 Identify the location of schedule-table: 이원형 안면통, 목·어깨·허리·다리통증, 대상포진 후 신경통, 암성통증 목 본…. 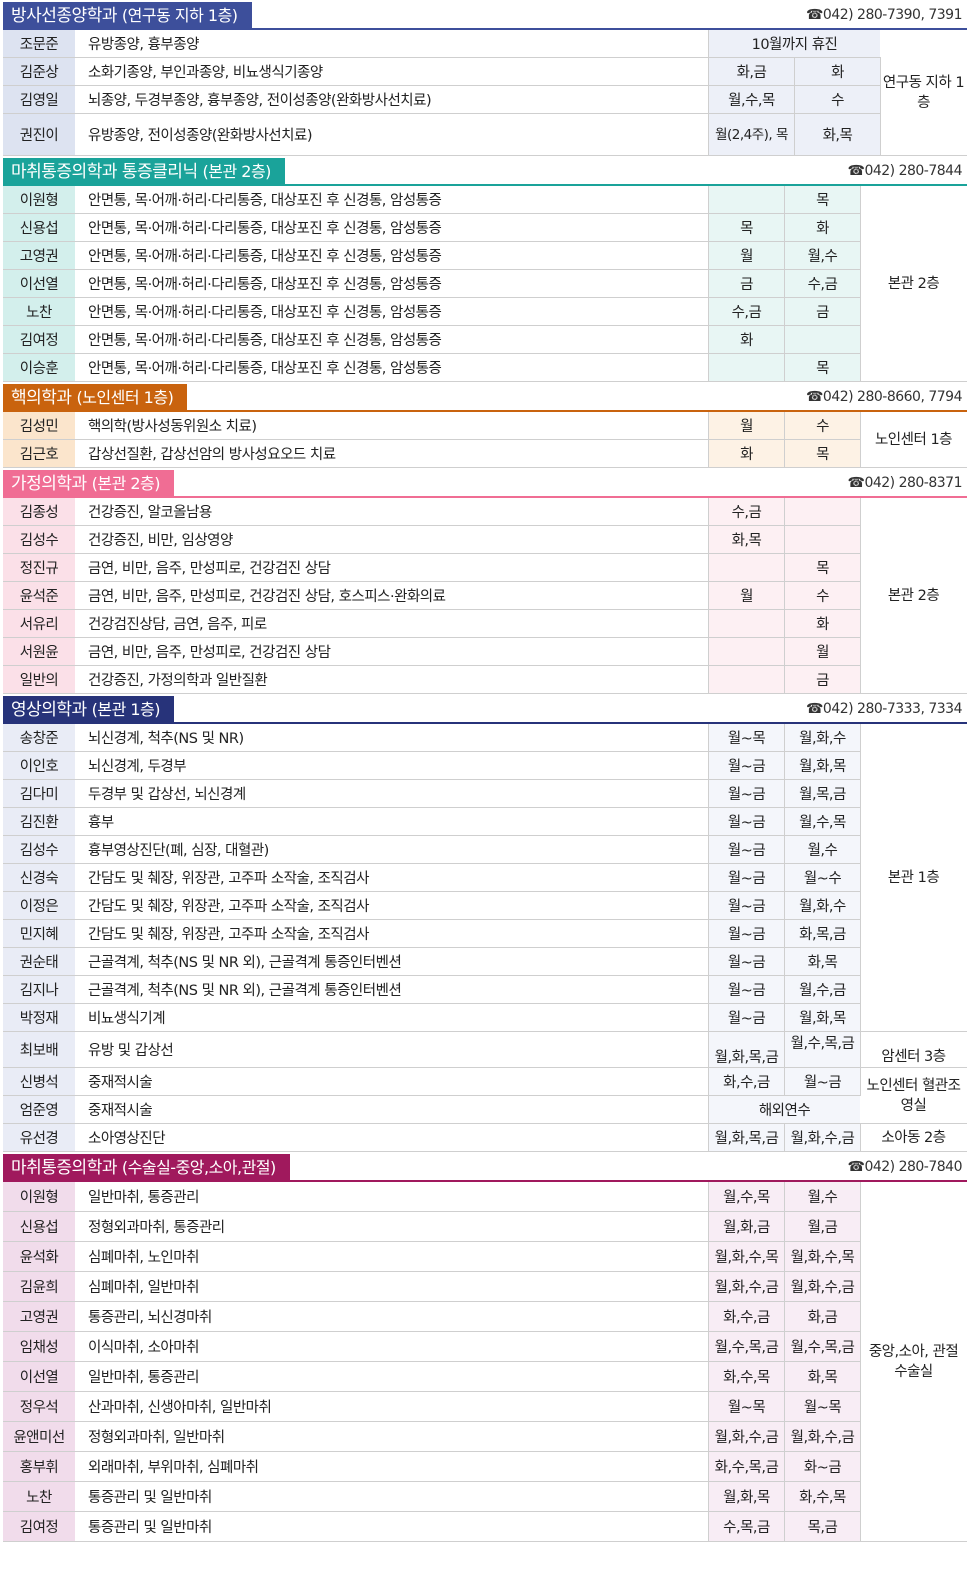
(485, 284).